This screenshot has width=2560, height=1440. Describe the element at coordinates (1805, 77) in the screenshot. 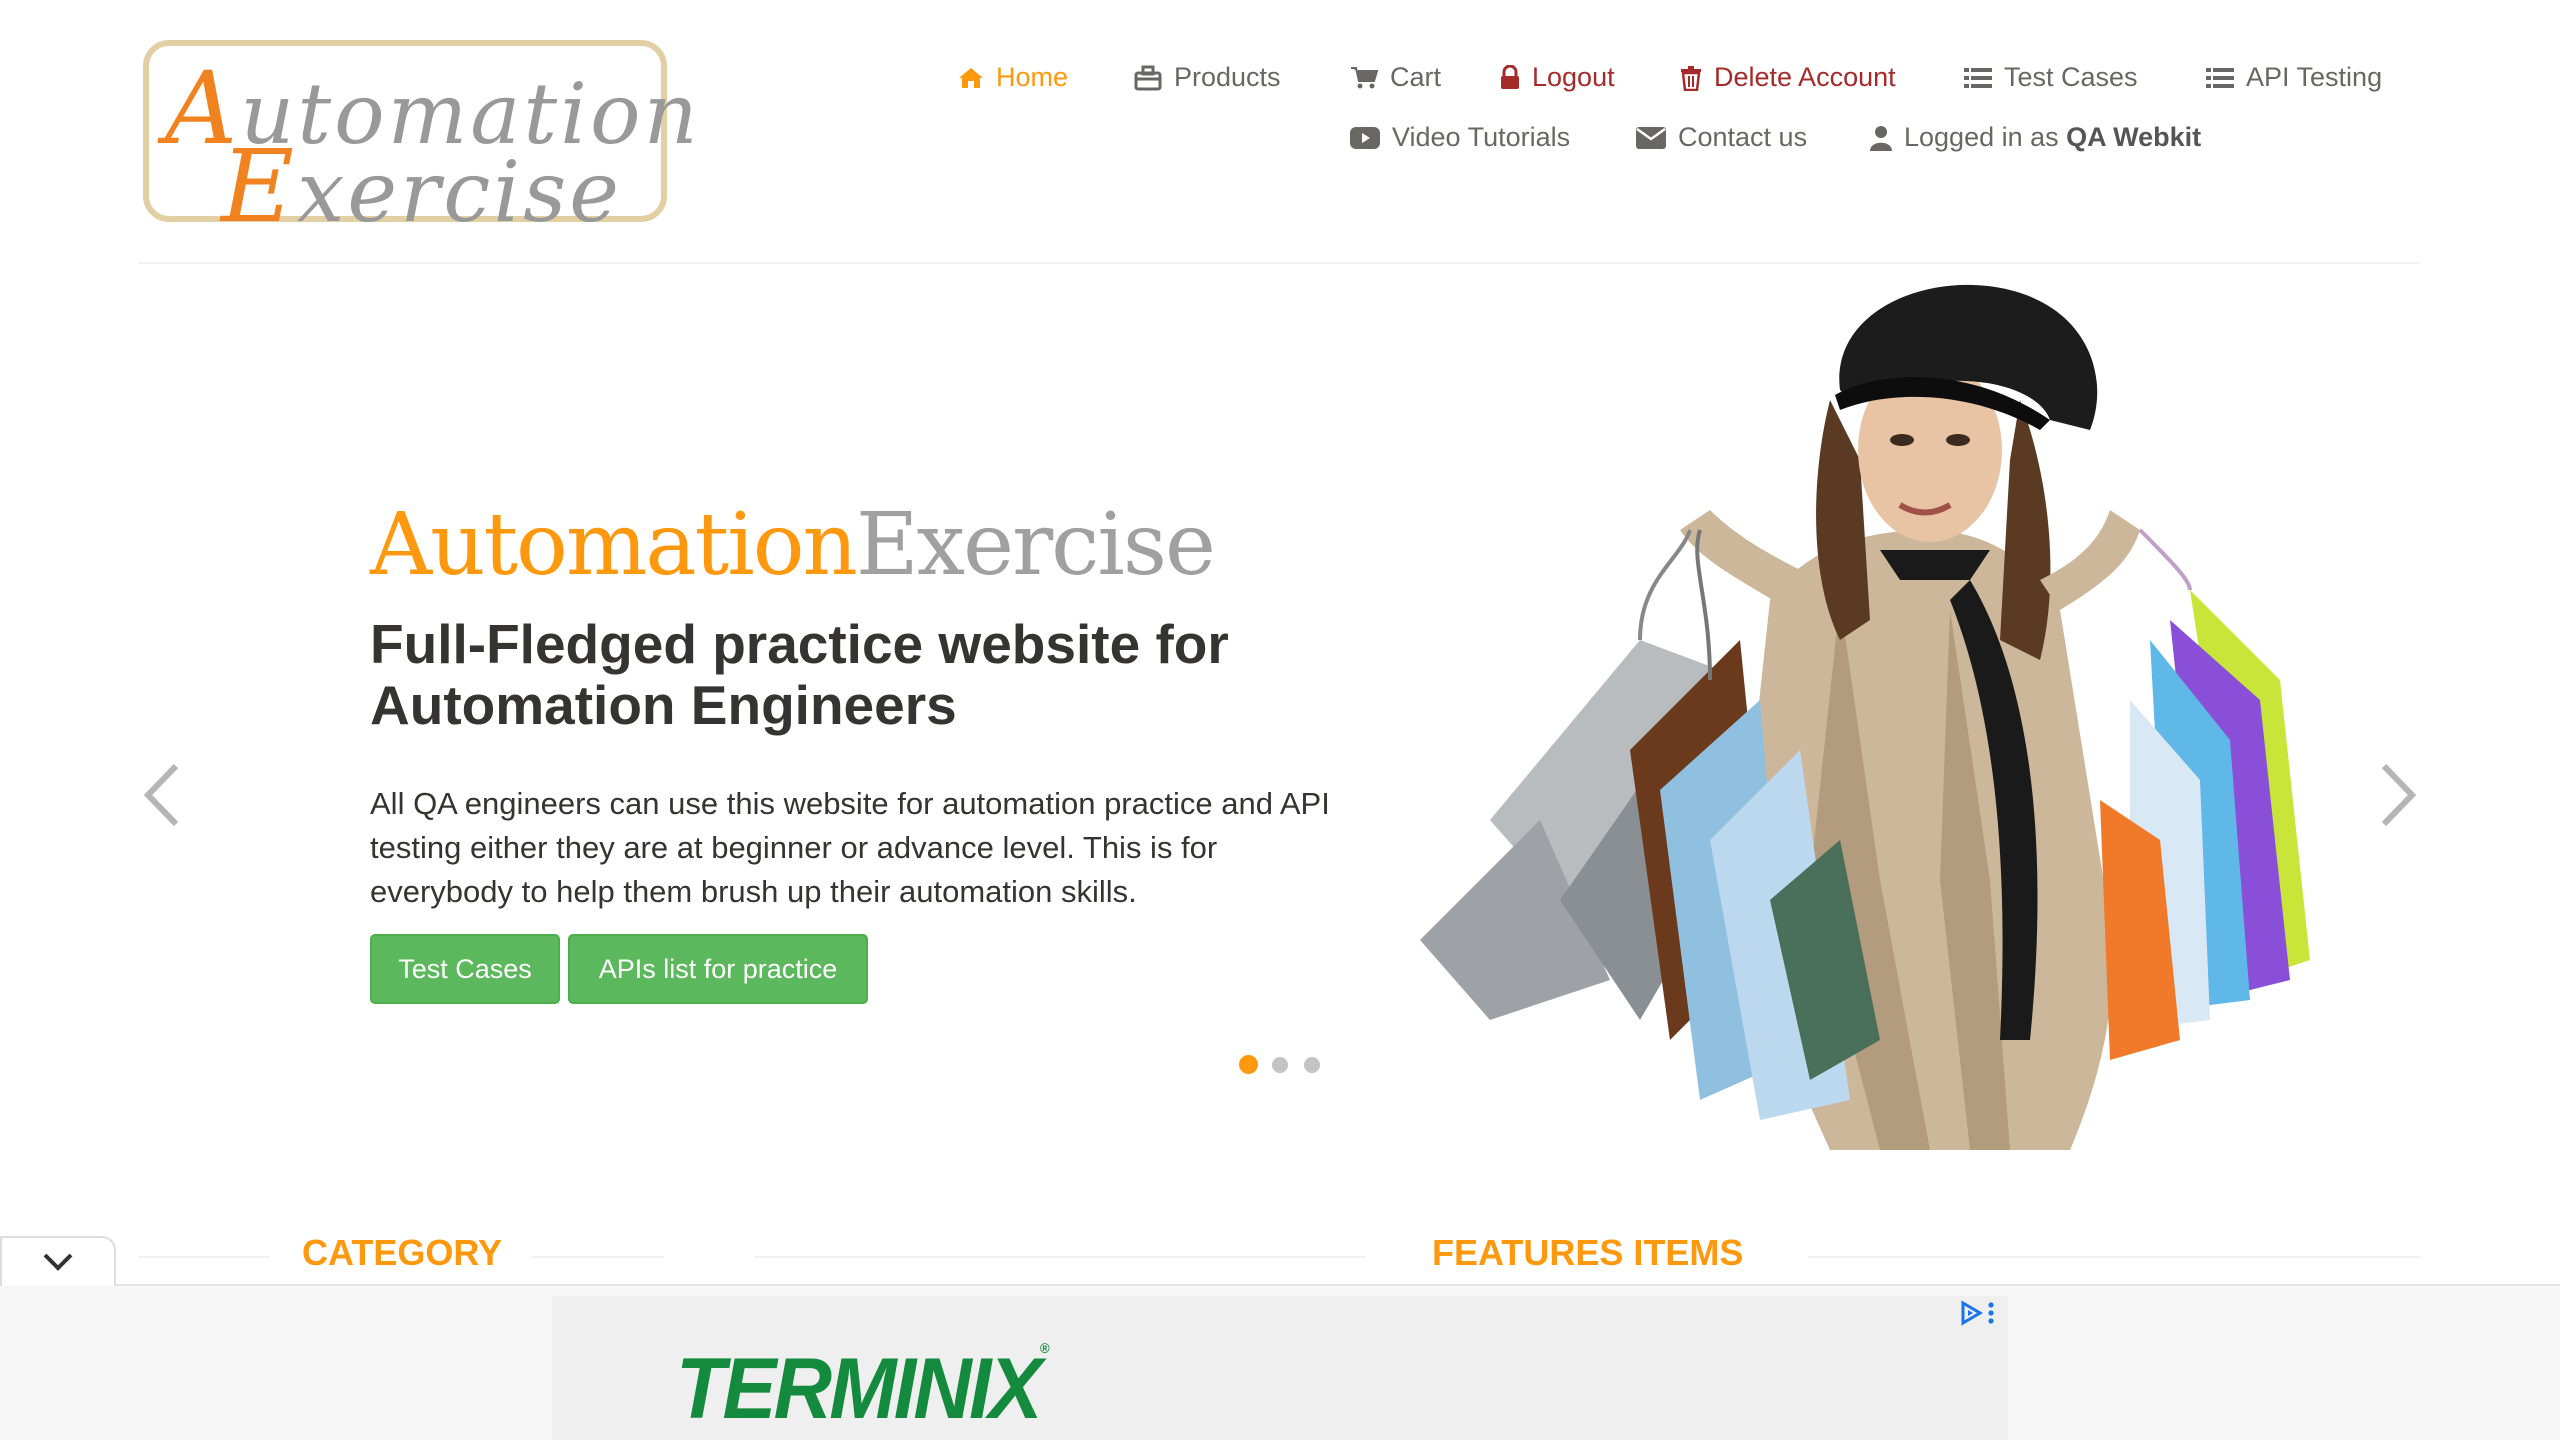

I see `nav-delete-account-label: Delete Account` at that location.